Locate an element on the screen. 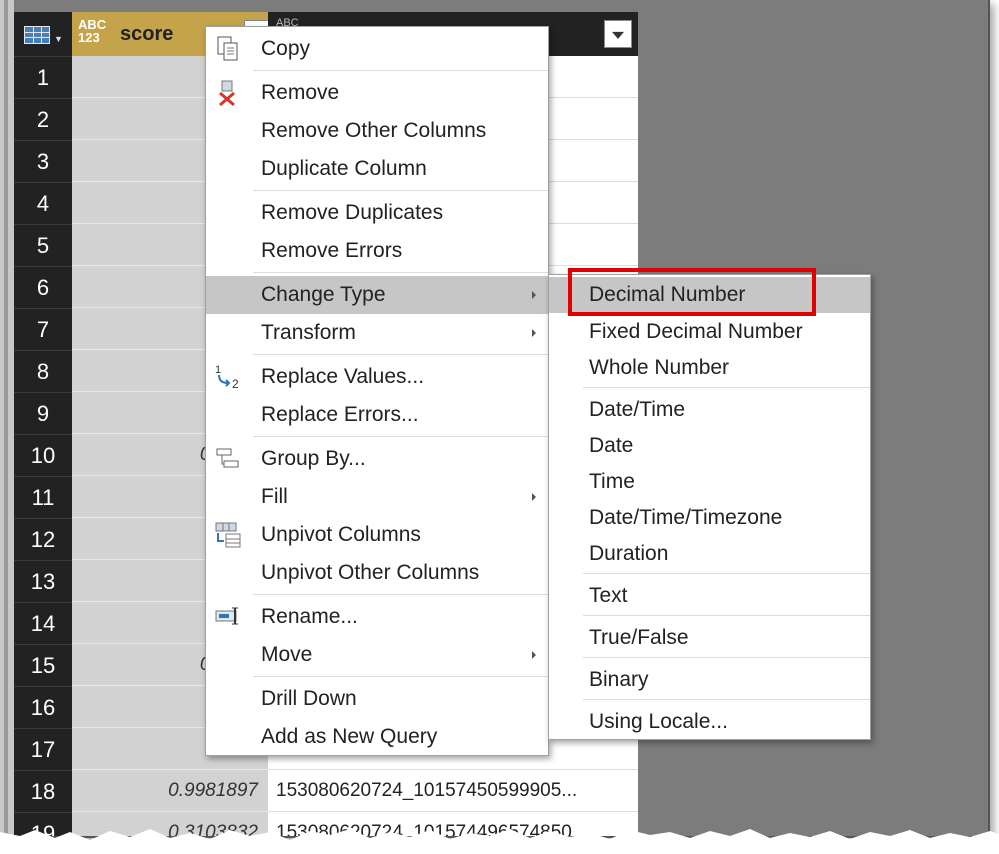  menu-item-label: Binary is located at coordinates (619, 679).